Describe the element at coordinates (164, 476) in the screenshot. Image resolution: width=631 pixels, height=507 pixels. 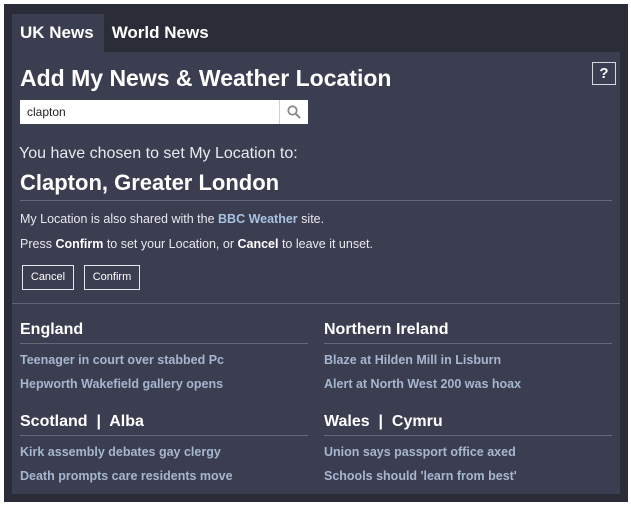
I see `headline-link: Death prompts care residents move` at that location.